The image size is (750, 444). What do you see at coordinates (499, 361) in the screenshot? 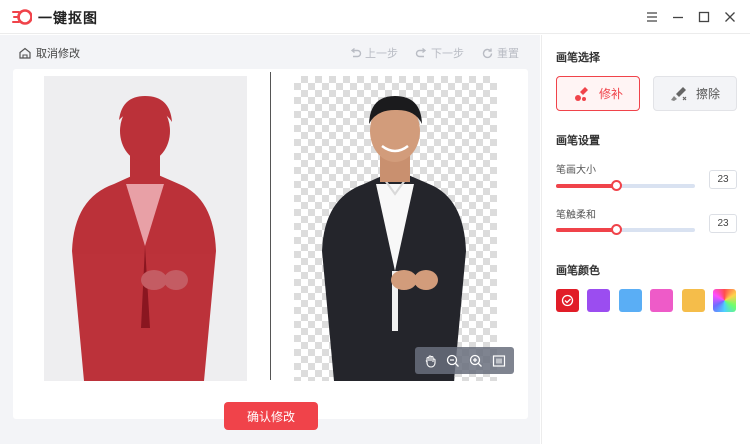
I see `fit-icon` at bounding box center [499, 361].